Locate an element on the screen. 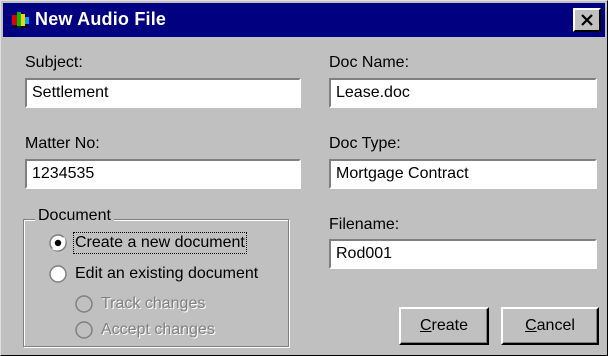 This screenshot has width=608, height=356. radio-edit-existing-document: Edit an existing document is located at coordinates (153, 274).